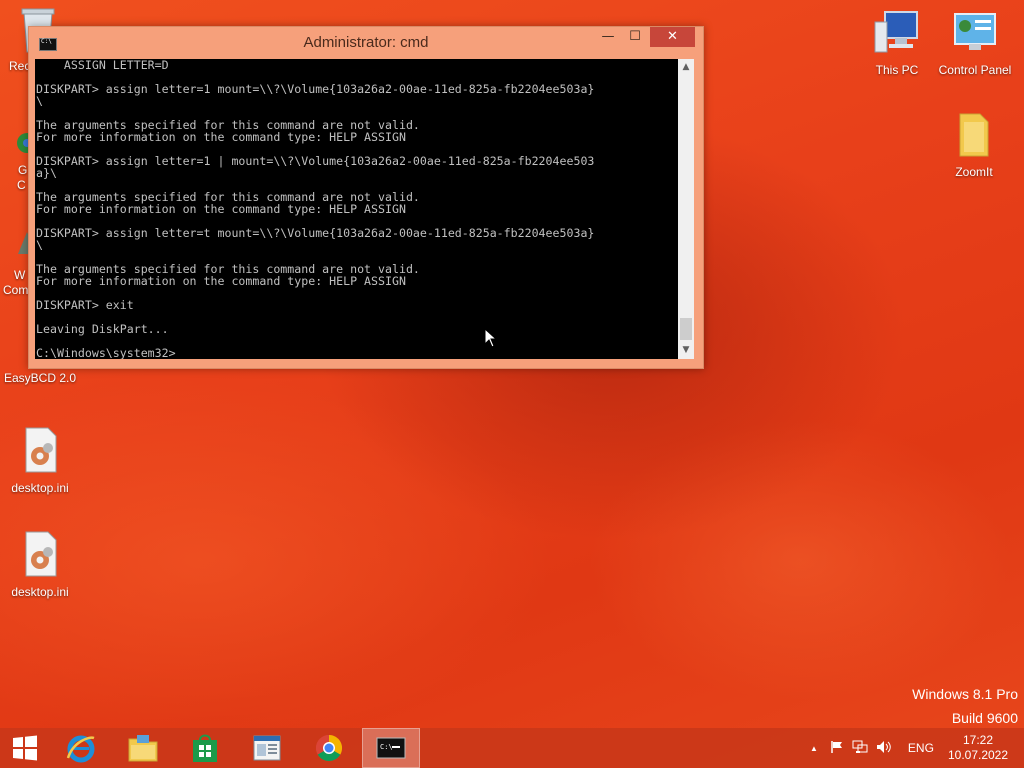  Describe the element at coordinates (686, 209) in the screenshot. I see `console-scrollbar: ▲ ▼` at that location.